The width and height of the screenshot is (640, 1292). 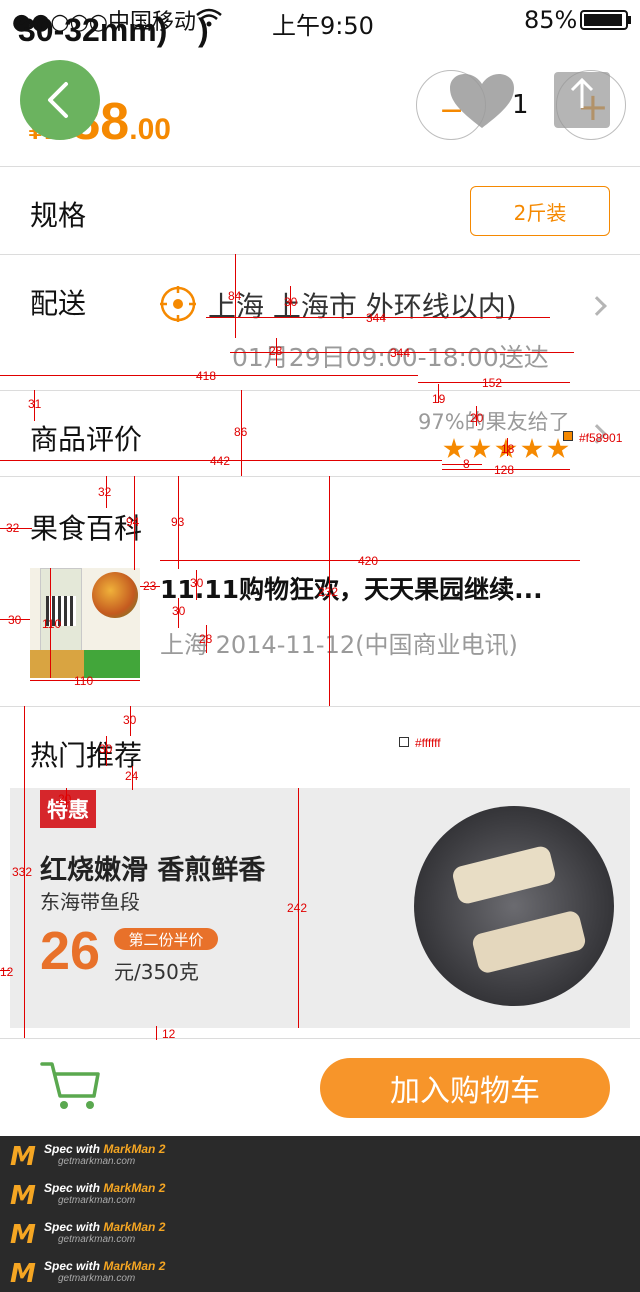 I want to click on measure-label: 23, so click(x=150, y=586).